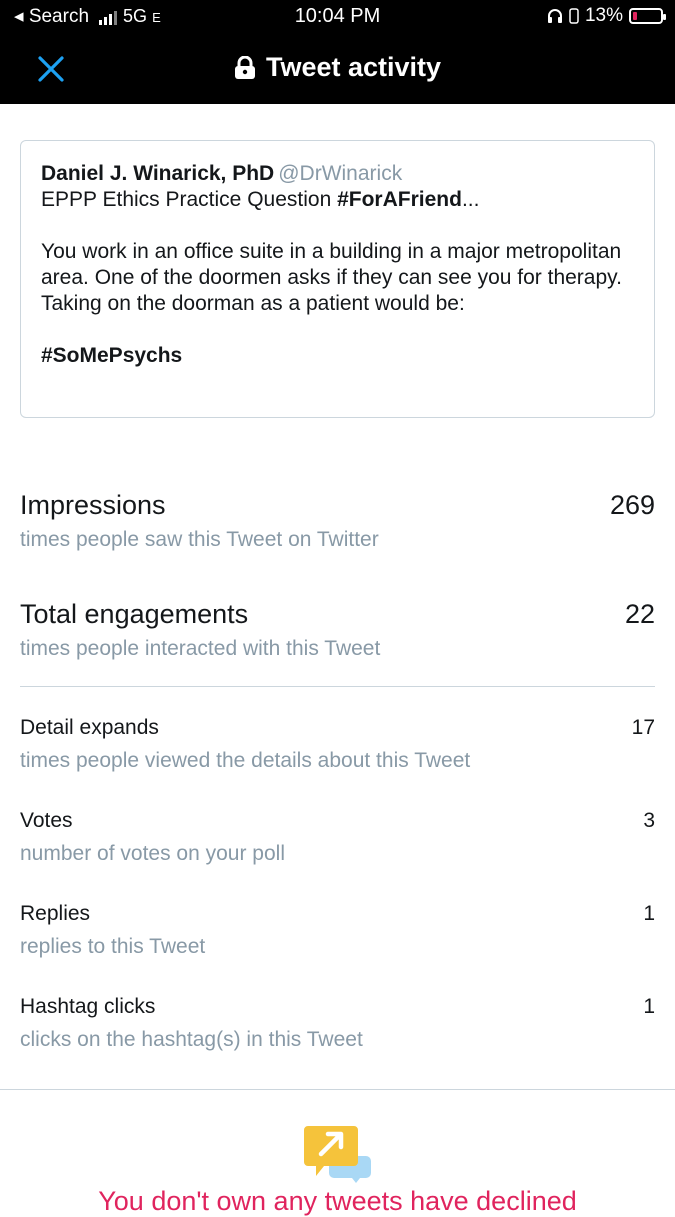  I want to click on metric-description: clicks on the hashtag(s) in this Tweet, so click(191, 1039).